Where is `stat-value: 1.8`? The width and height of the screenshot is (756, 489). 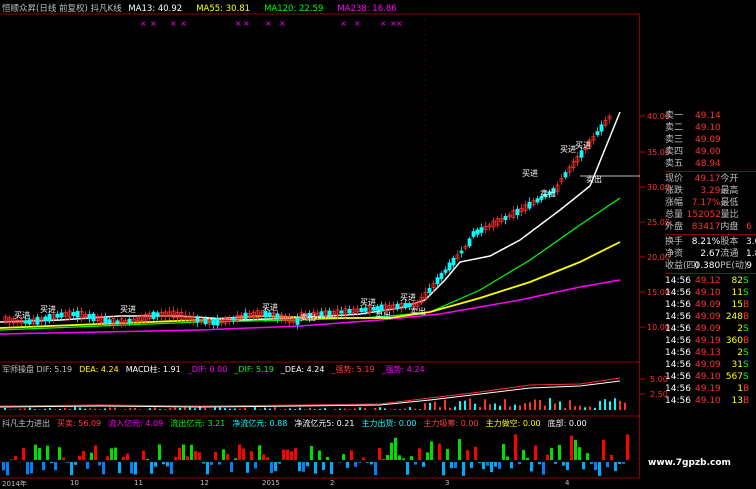 stat-value: 1.8 is located at coordinates (751, 254).